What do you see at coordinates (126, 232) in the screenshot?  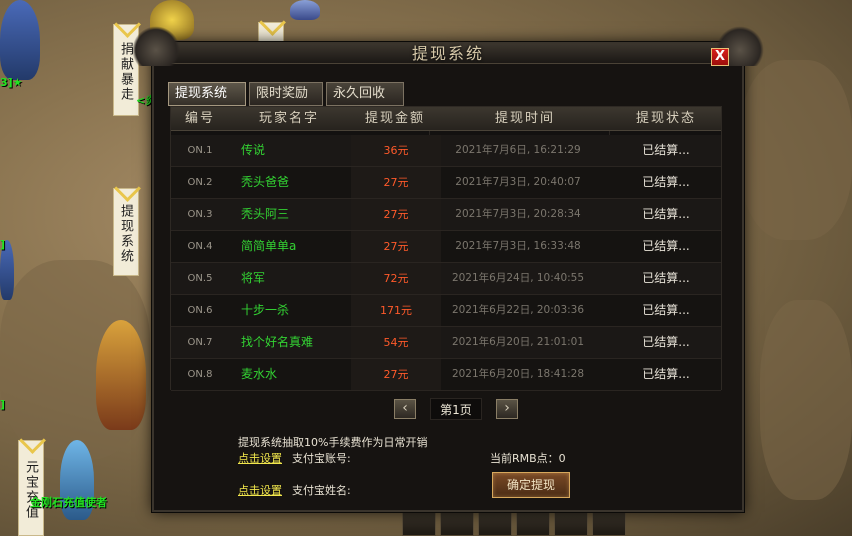 I see `npc-banner-withdraw: 提现系统` at bounding box center [126, 232].